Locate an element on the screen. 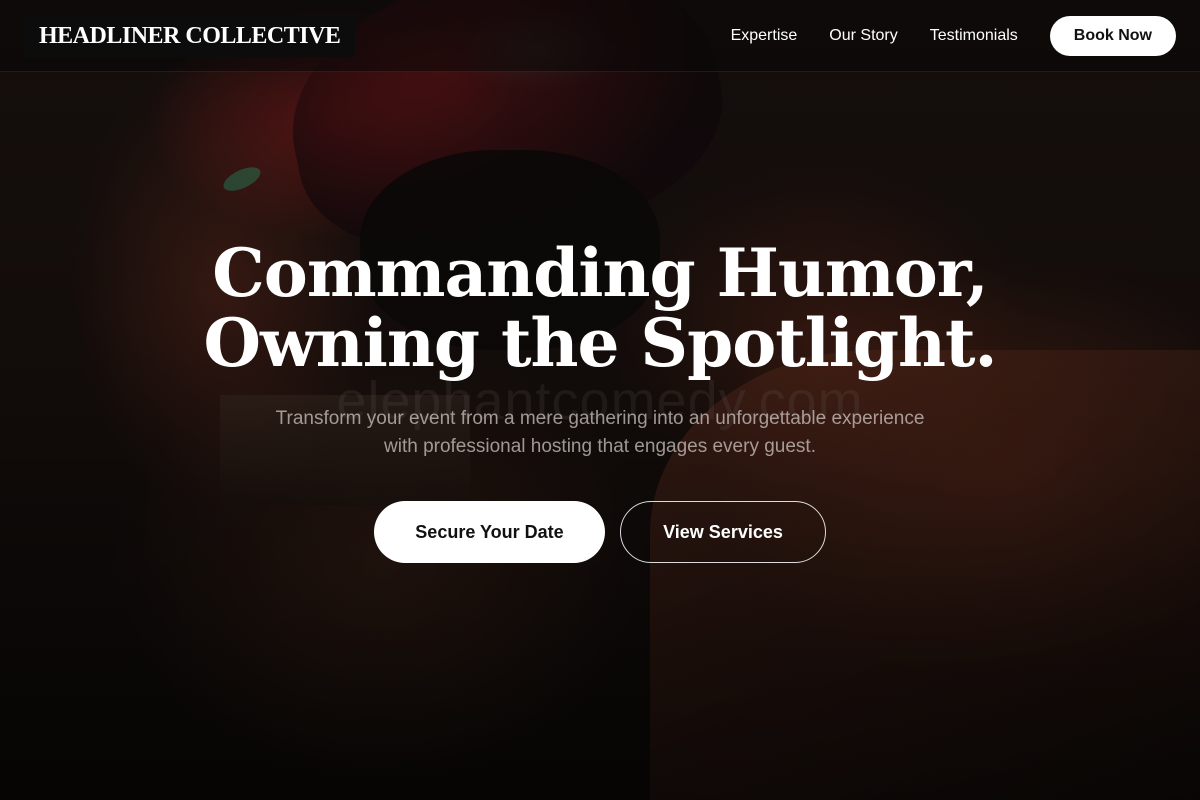 The image size is (1200, 800). nav-link-expertise: Expertise is located at coordinates (764, 36).